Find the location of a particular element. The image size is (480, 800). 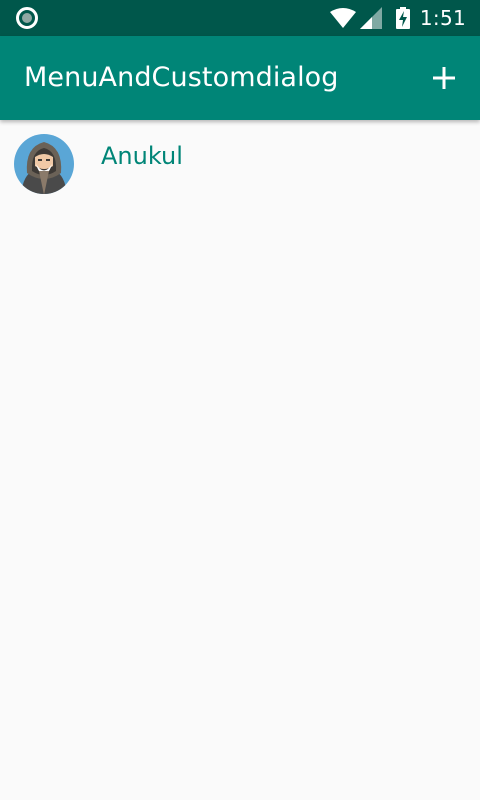

list-item: Anukul is located at coordinates (240, 160).